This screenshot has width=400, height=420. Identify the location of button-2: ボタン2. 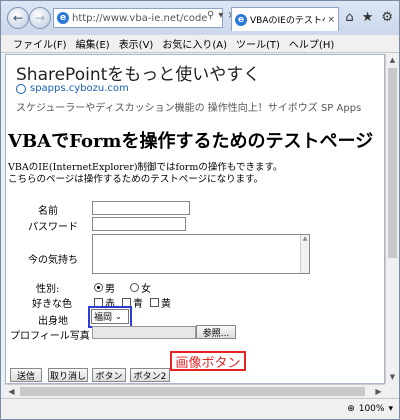
(150, 375).